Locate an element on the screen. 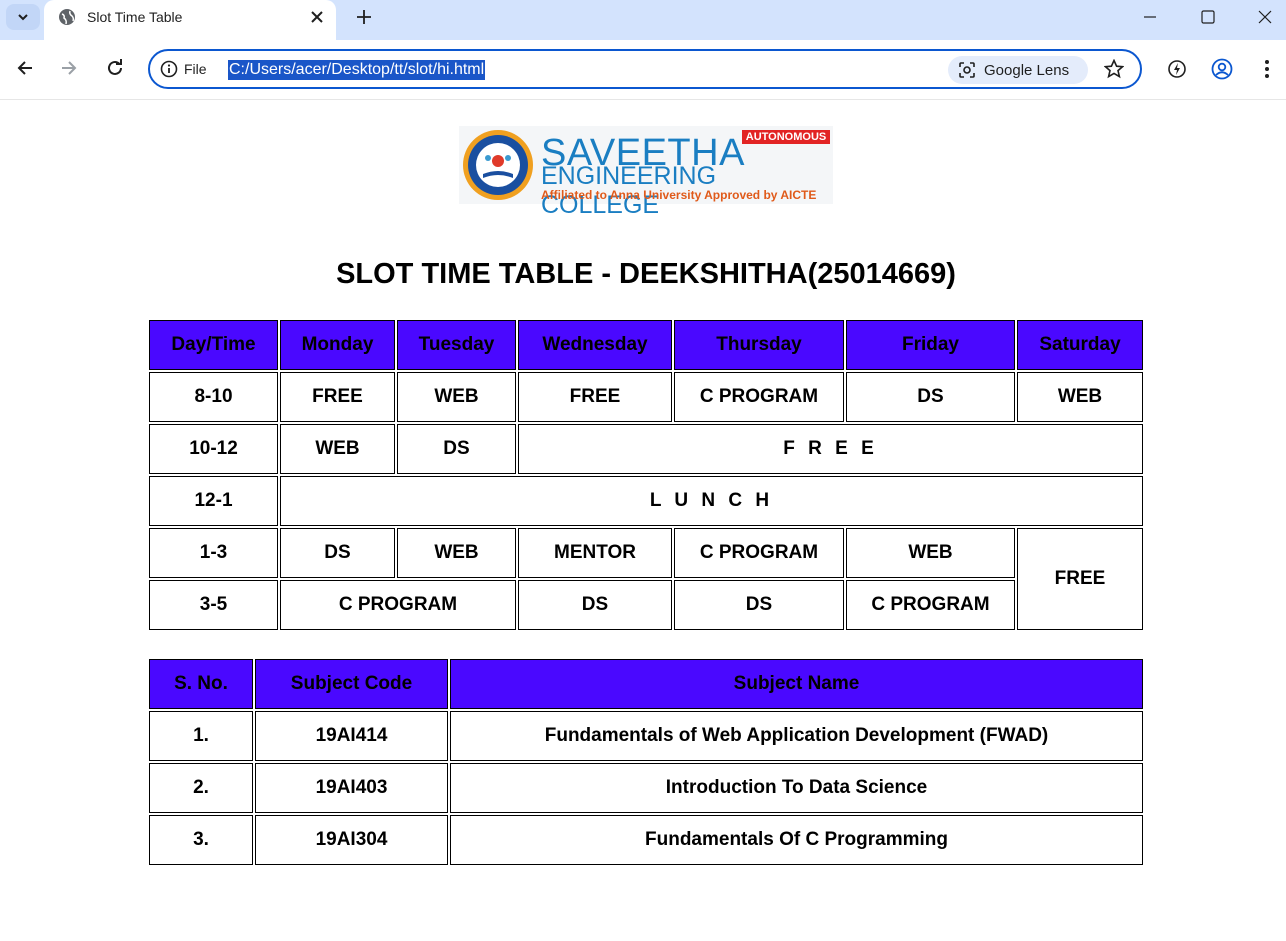  slot-cell: MENTOR is located at coordinates (595, 553).